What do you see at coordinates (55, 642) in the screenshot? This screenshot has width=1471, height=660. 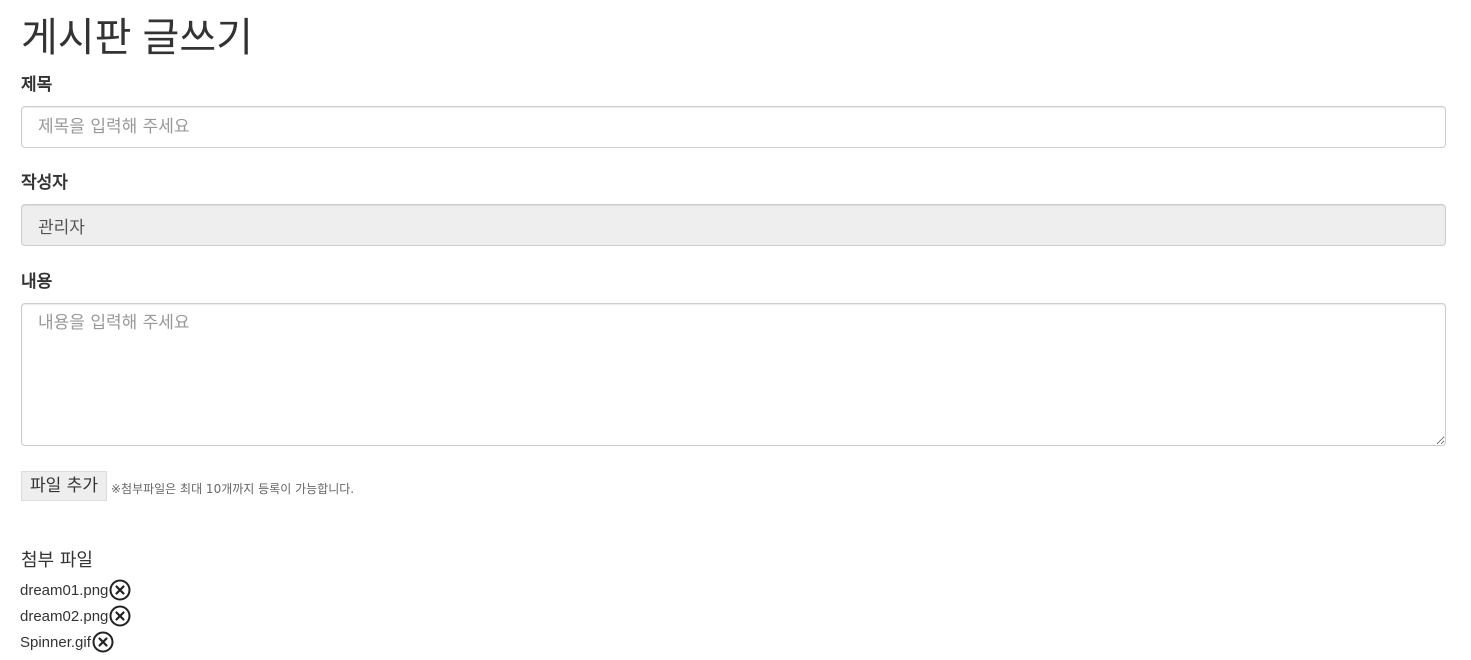 I see `attachment-filename: Spinner.gif` at bounding box center [55, 642].